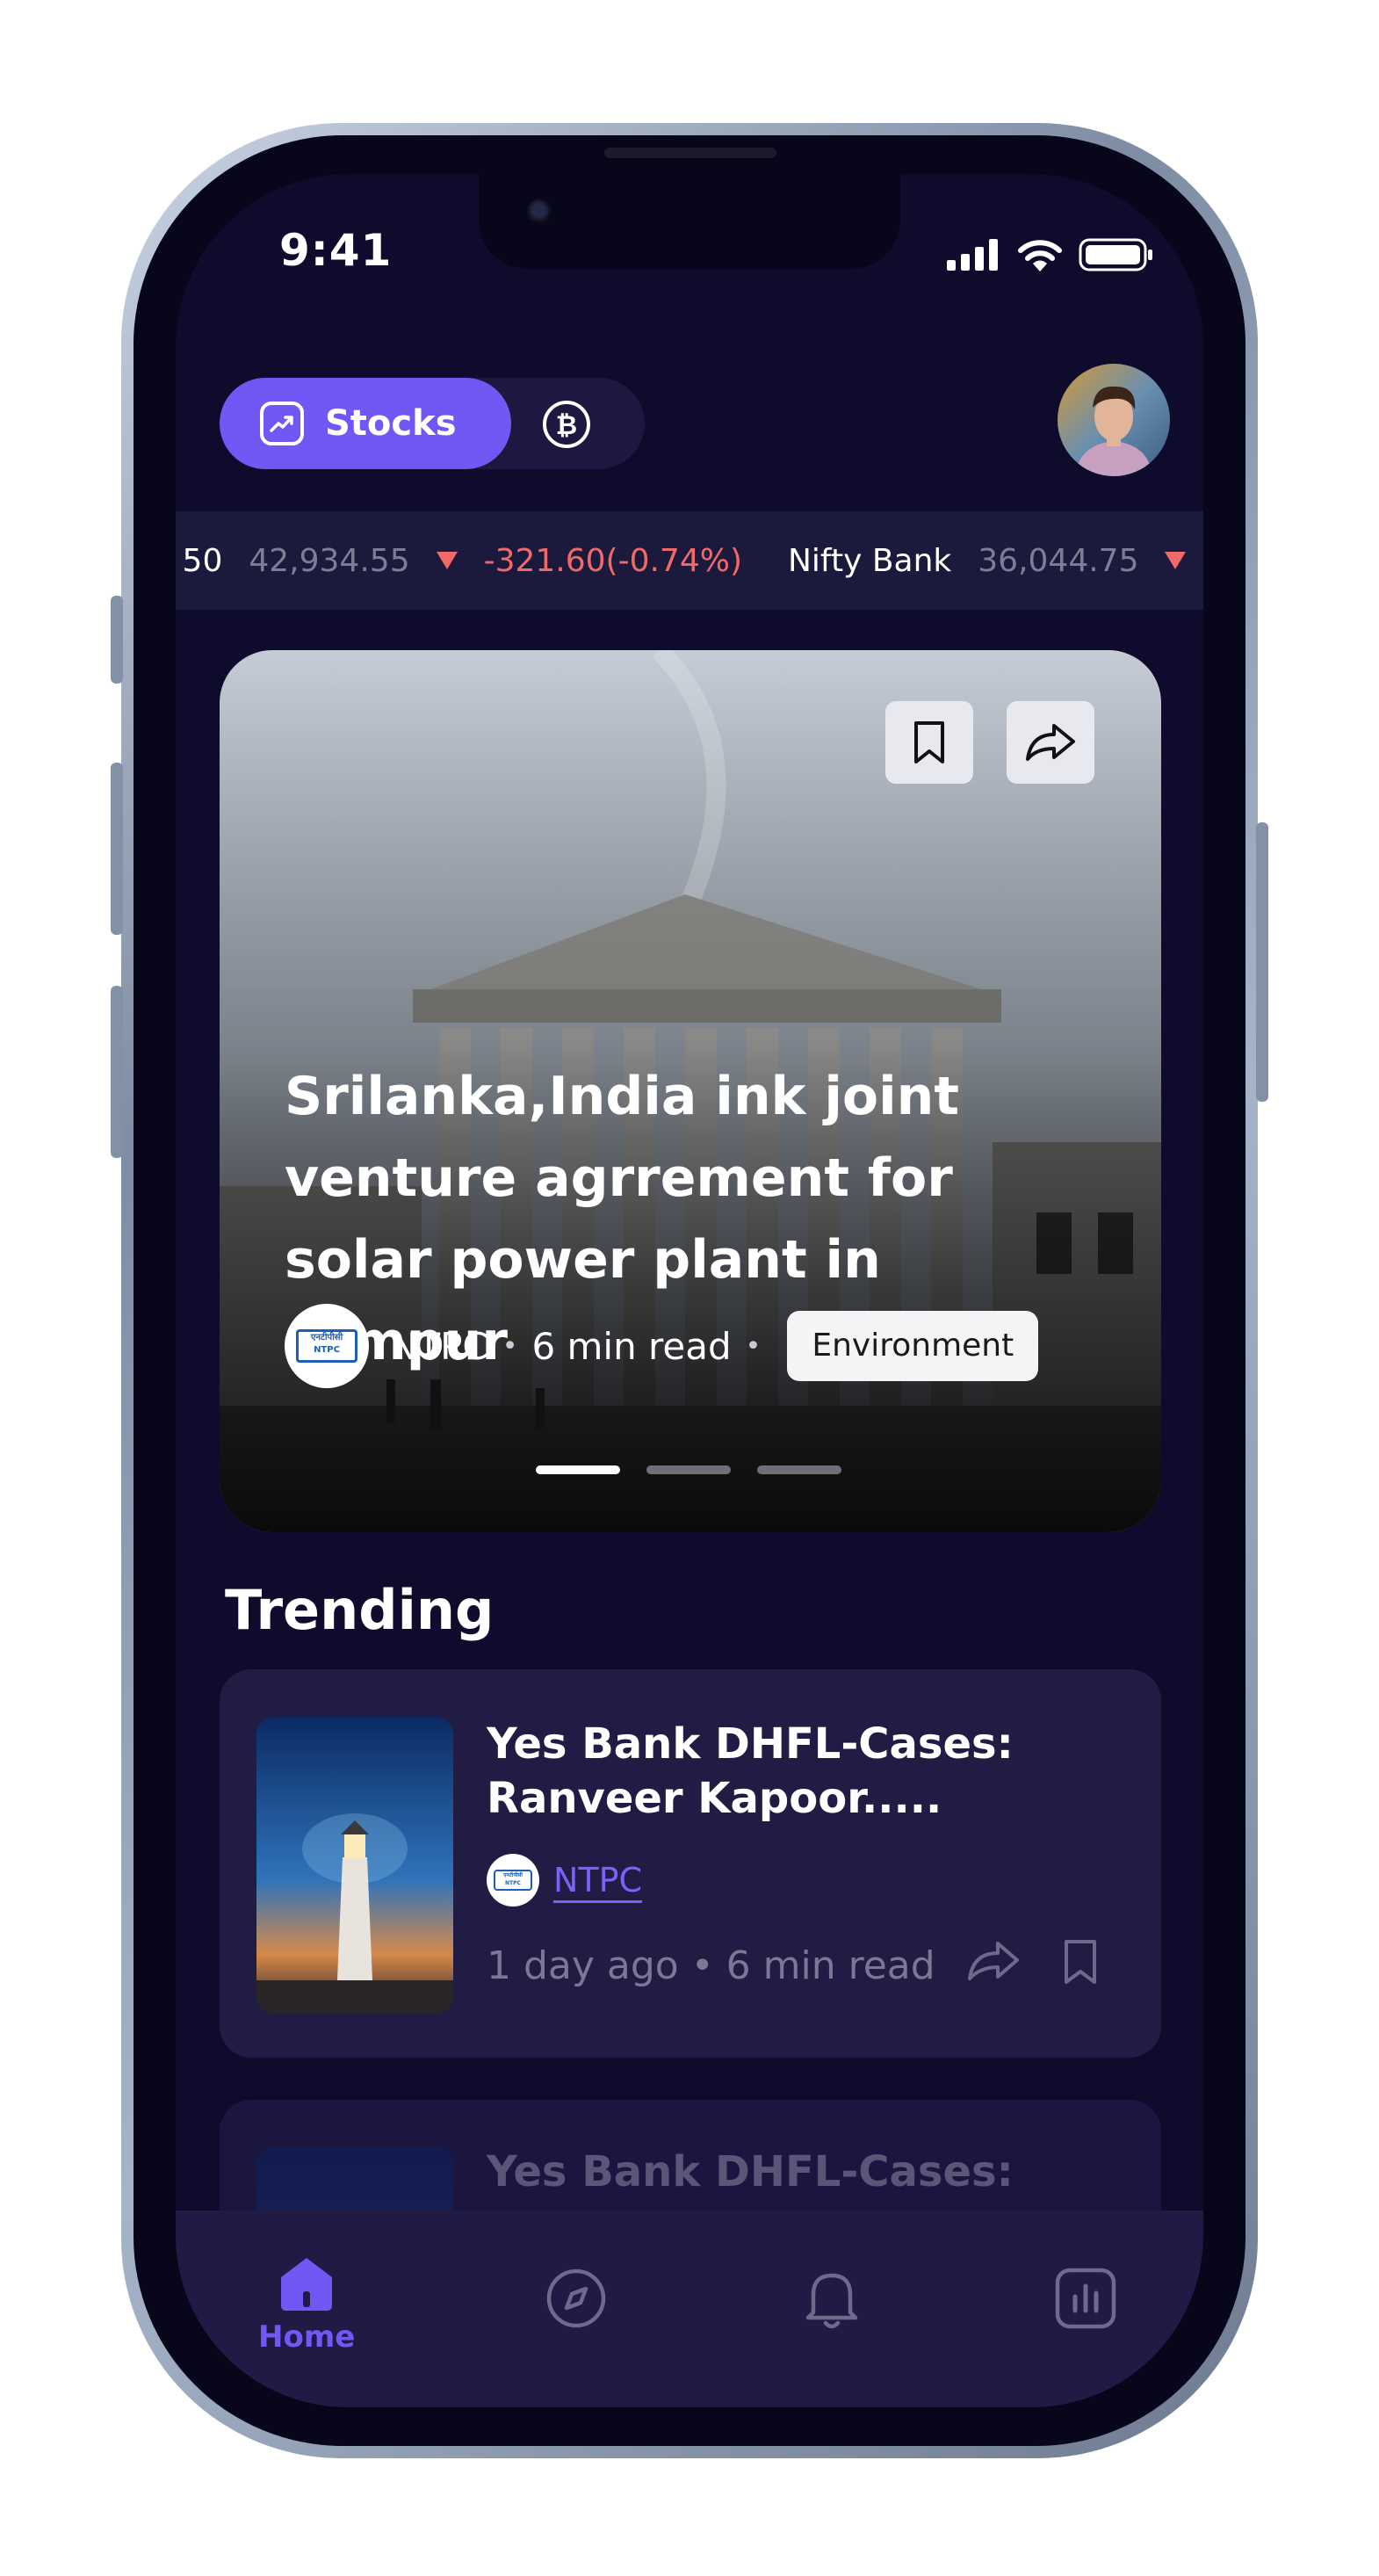 The height and width of the screenshot is (2576, 1379). What do you see at coordinates (1033, 1962) in the screenshot?
I see `news-actions` at bounding box center [1033, 1962].